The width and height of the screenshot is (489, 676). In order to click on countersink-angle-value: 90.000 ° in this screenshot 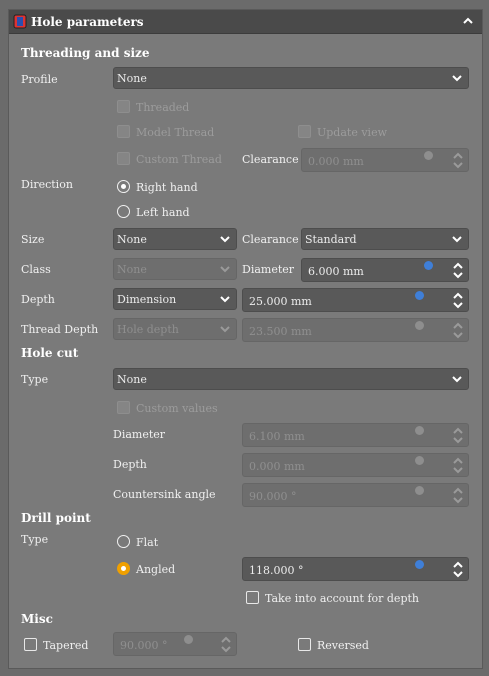, I will do `click(273, 496)`.